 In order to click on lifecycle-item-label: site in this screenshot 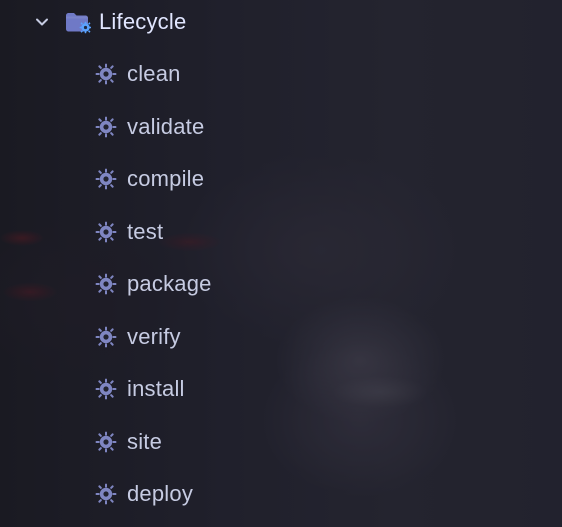, I will do `click(145, 441)`.